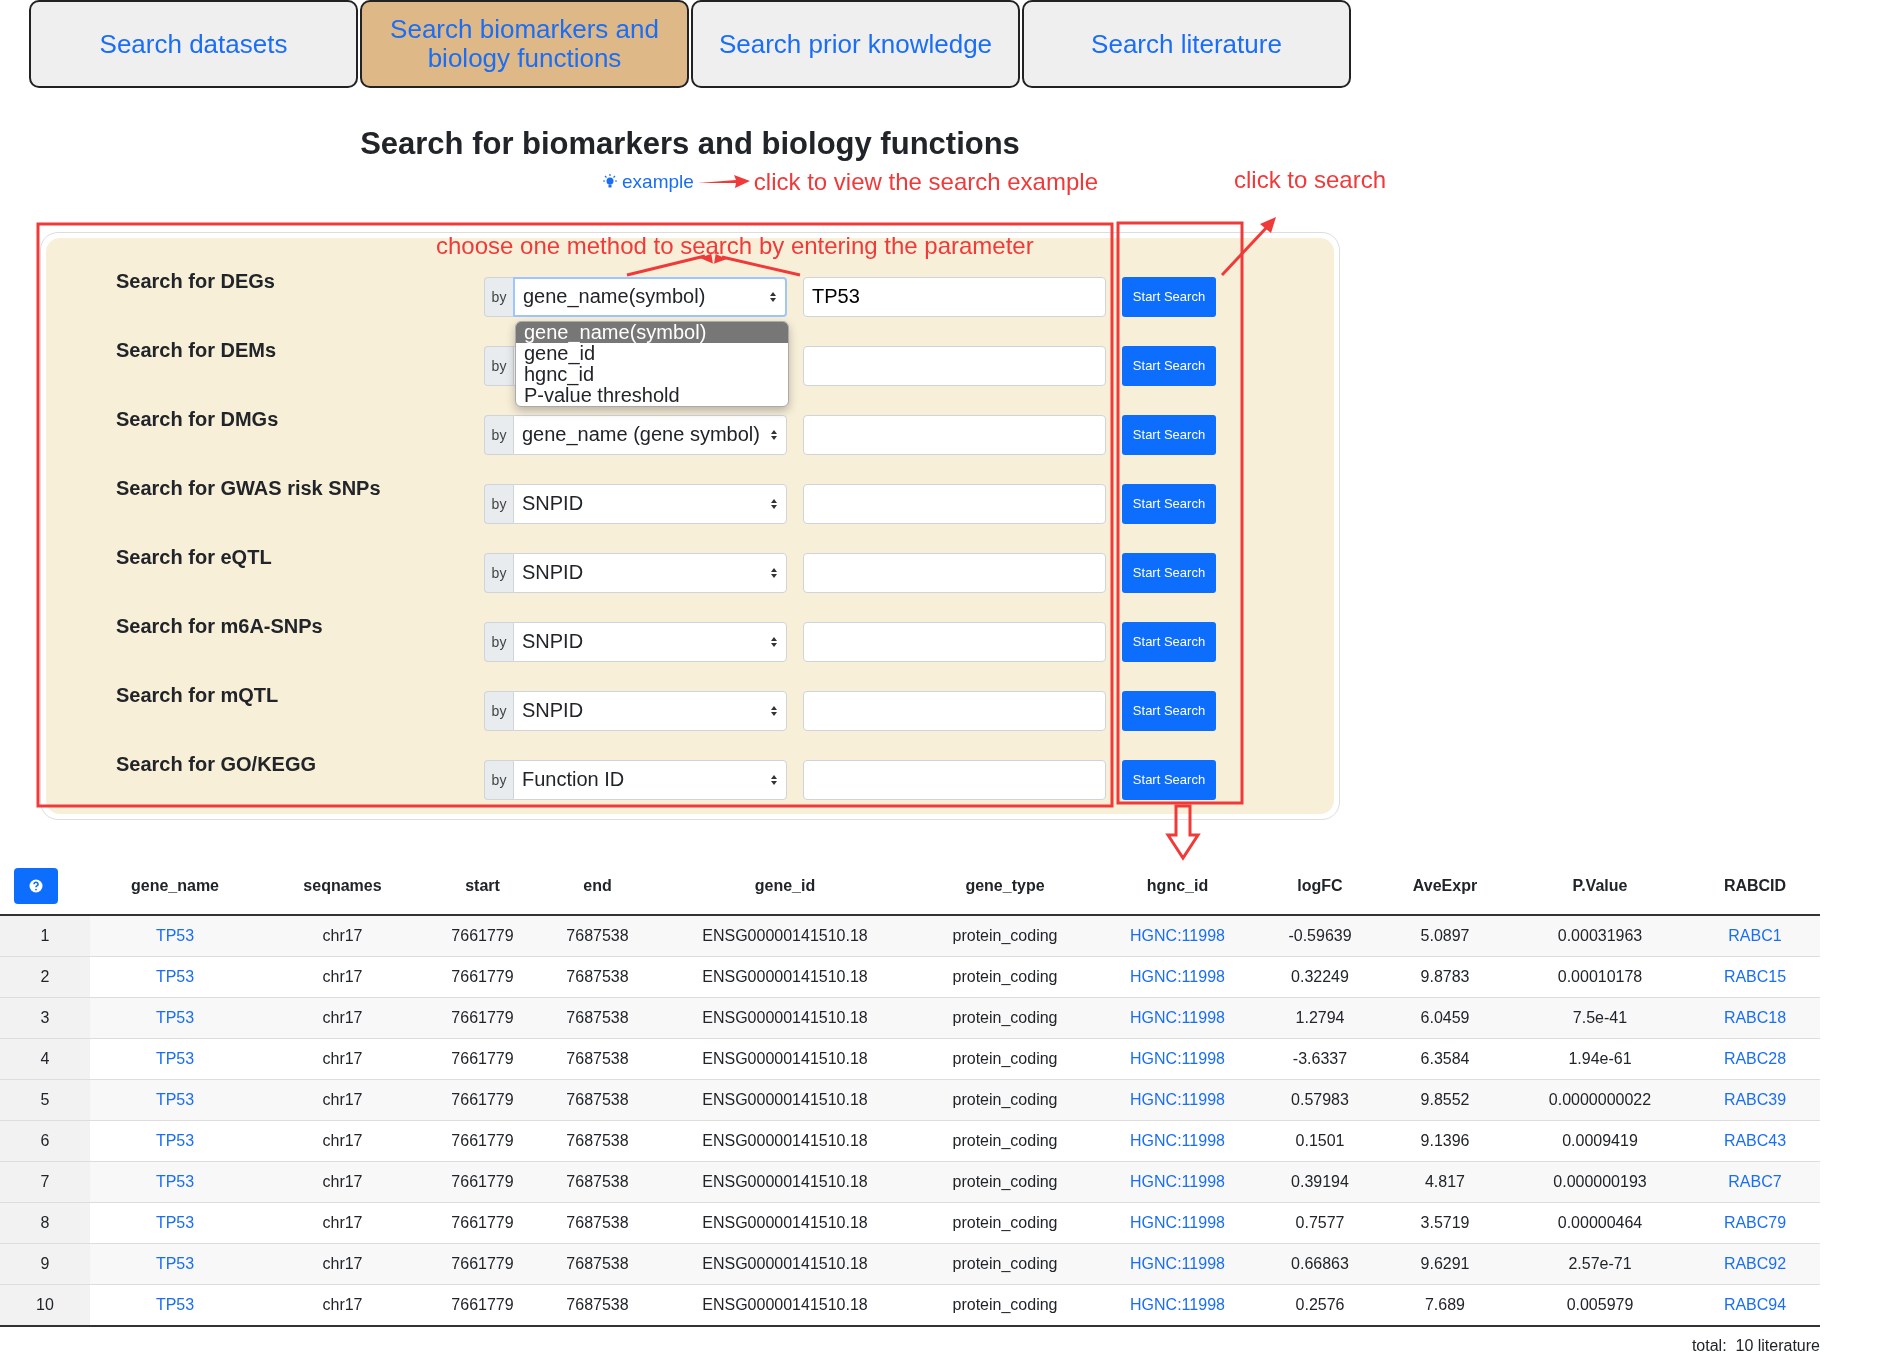 The image size is (1893, 1357). What do you see at coordinates (45, 1263) in the screenshot?
I see `table-cell: 9` at bounding box center [45, 1263].